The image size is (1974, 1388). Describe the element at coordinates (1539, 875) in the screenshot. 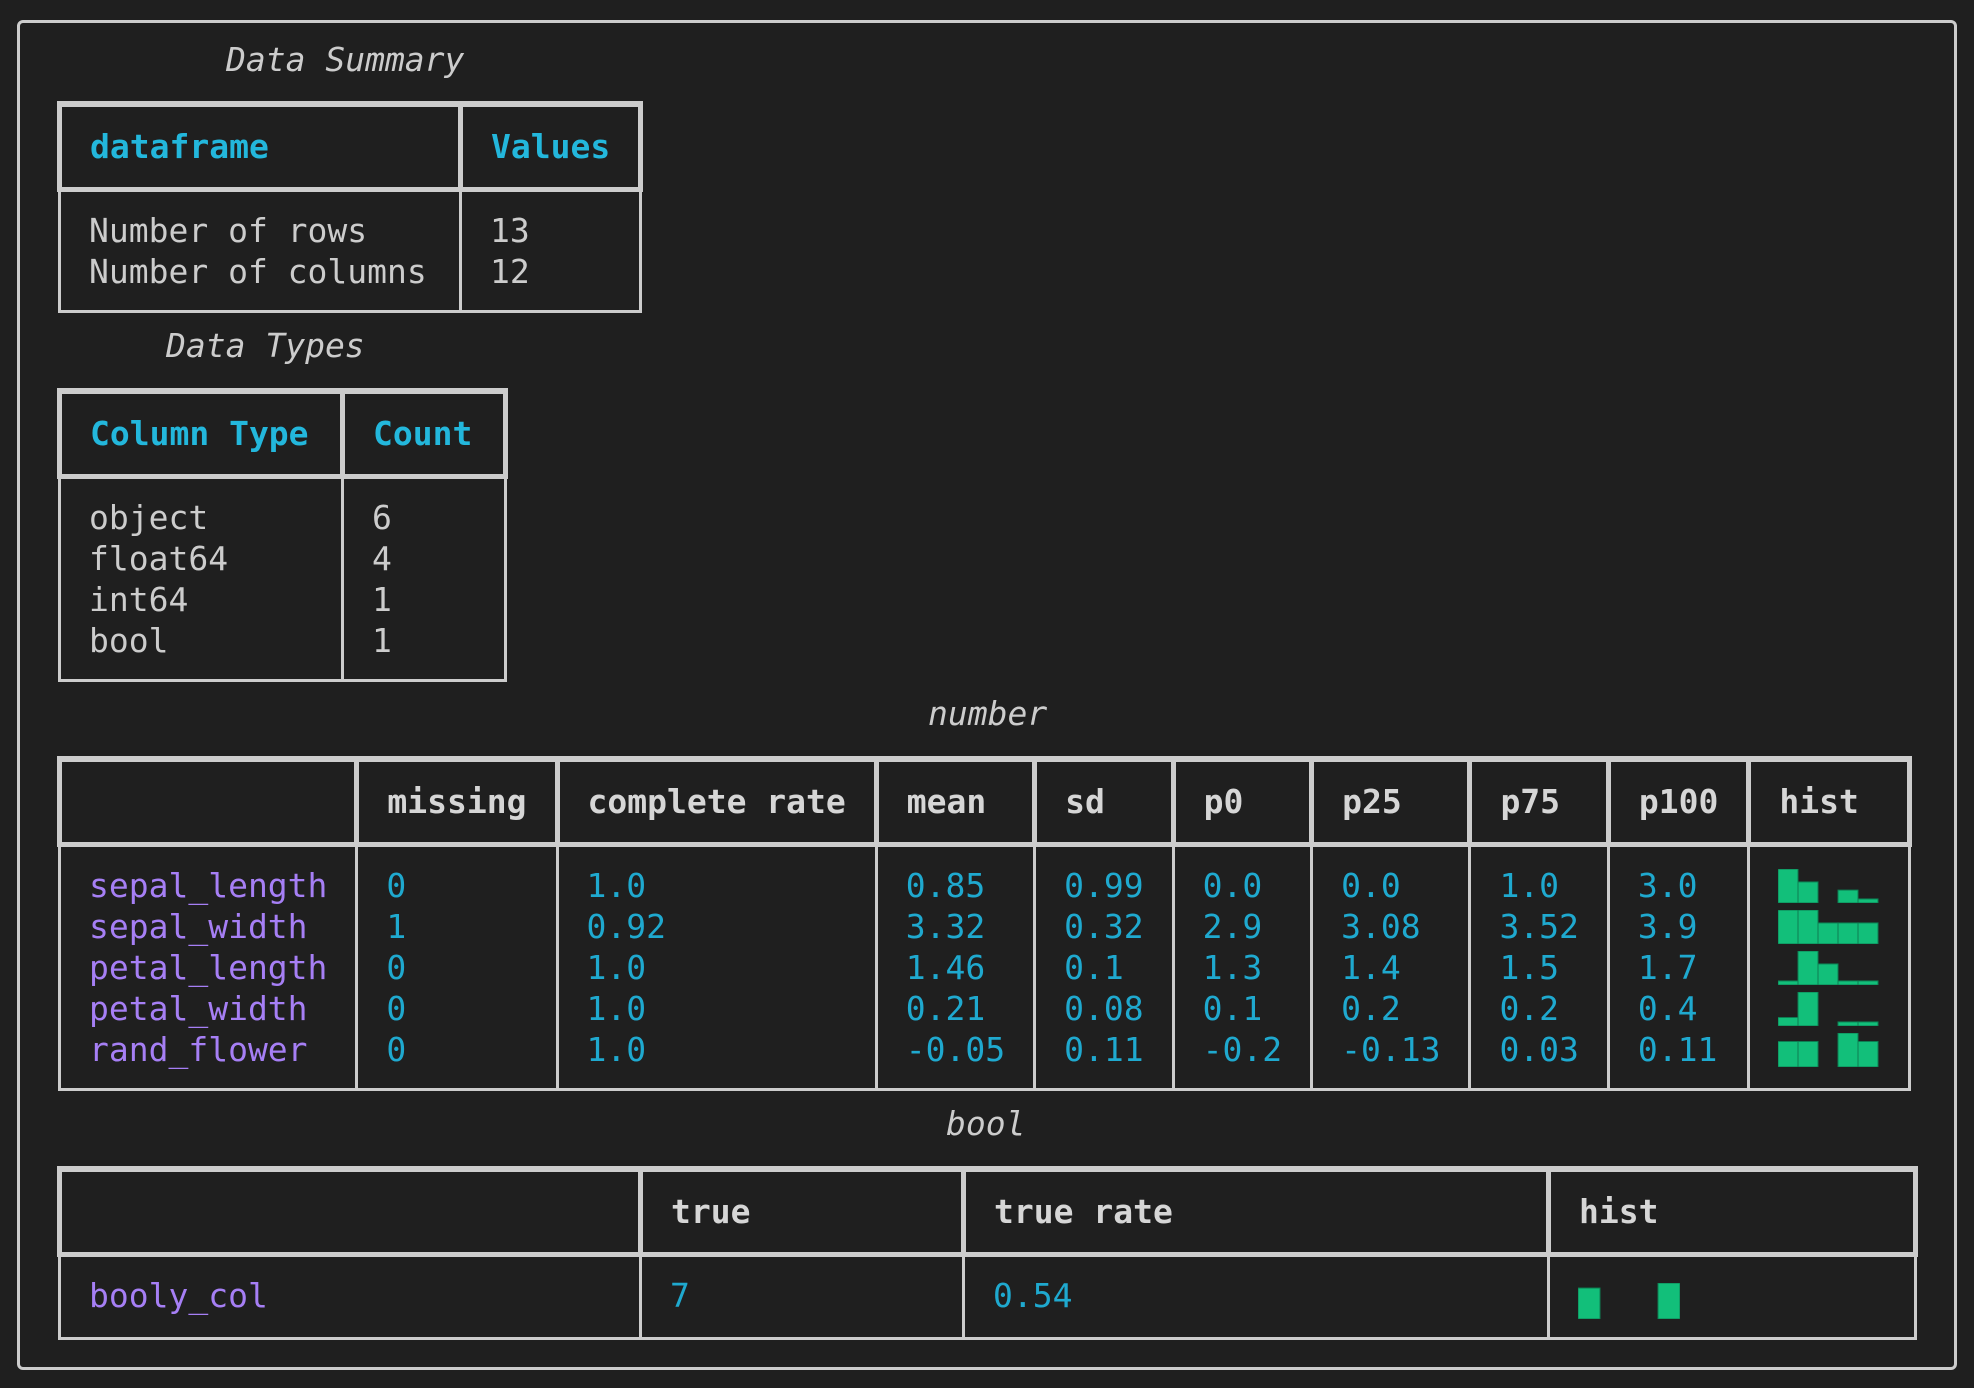

I see `cell-p75: 1.0` at that location.